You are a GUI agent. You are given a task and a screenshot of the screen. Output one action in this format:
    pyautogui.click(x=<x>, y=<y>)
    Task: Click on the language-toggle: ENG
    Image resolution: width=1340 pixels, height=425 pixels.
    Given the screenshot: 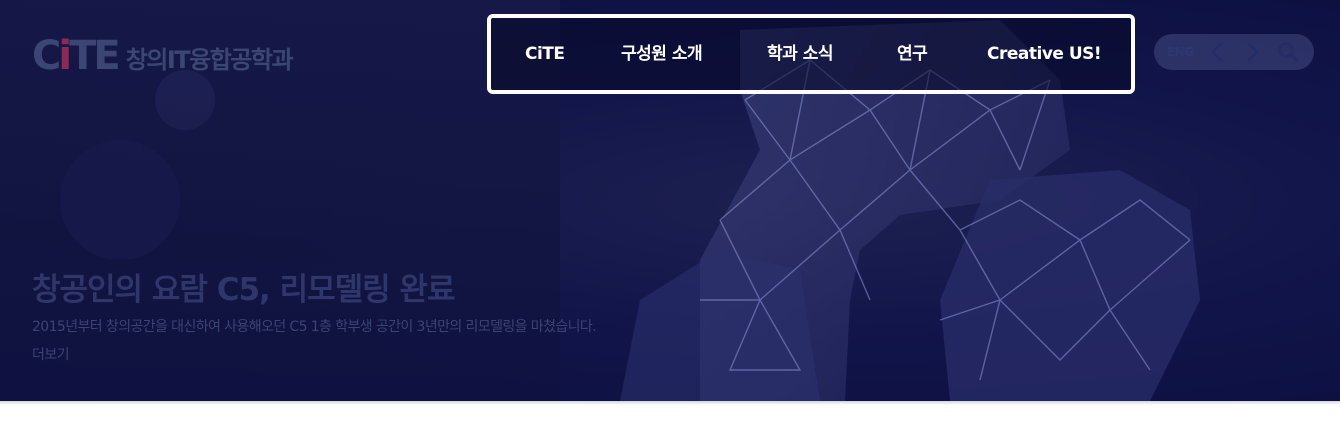 What is the action you would take?
    pyautogui.click(x=1180, y=52)
    